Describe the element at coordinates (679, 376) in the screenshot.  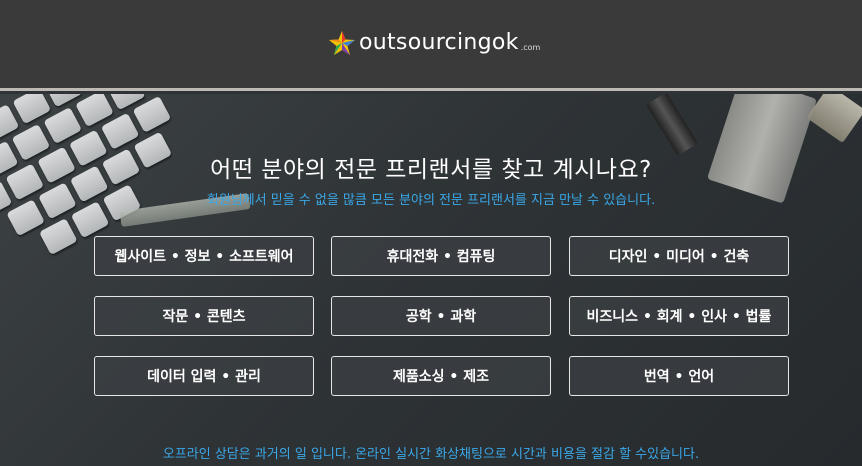
I see `category-button-translation-language: 번역 • 언어` at that location.